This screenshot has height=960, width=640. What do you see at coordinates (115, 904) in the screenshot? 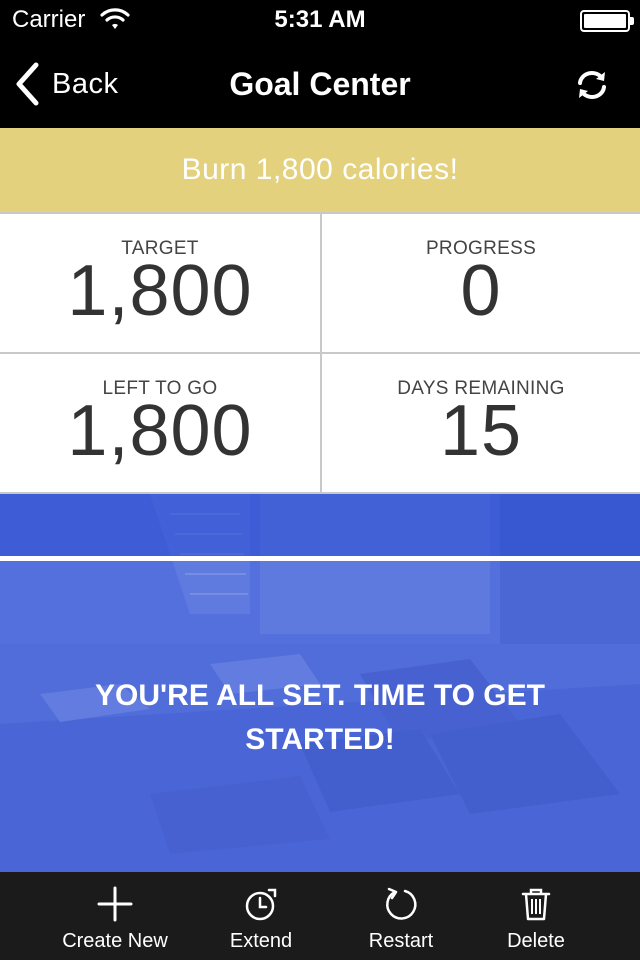
I see `plus-icon` at bounding box center [115, 904].